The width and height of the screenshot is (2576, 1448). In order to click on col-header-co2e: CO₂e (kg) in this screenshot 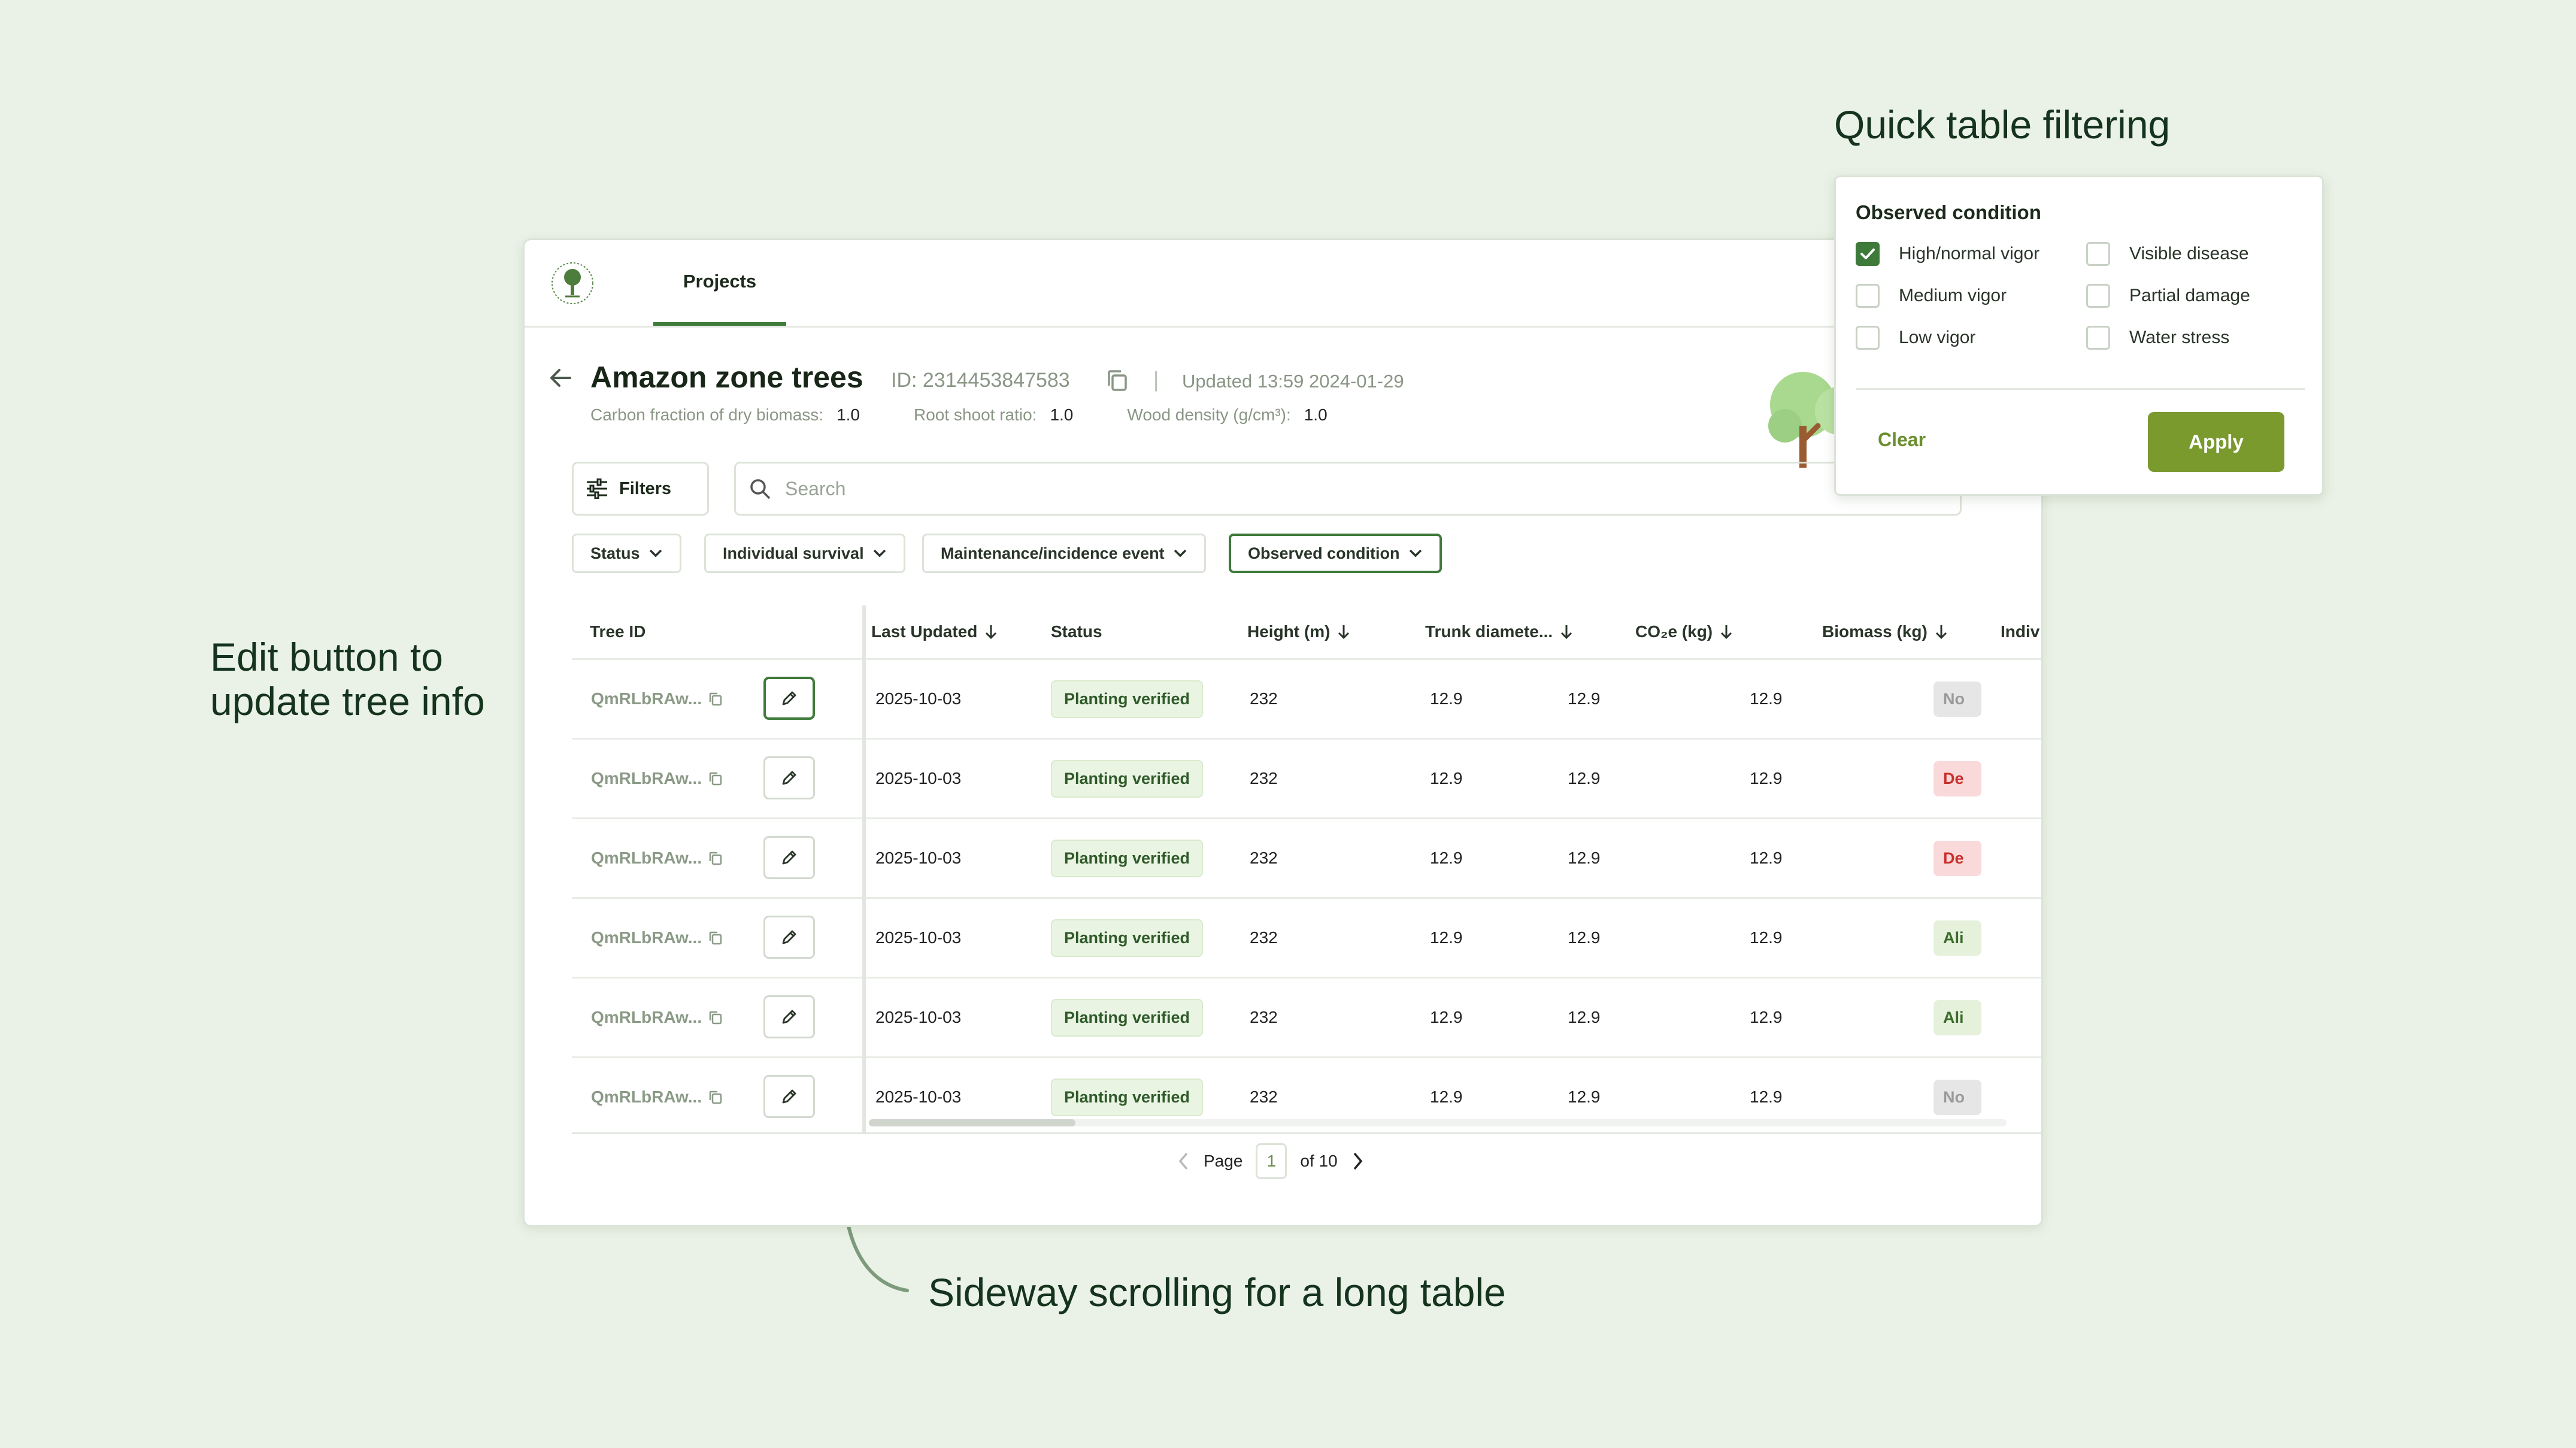, I will do `click(1684, 631)`.